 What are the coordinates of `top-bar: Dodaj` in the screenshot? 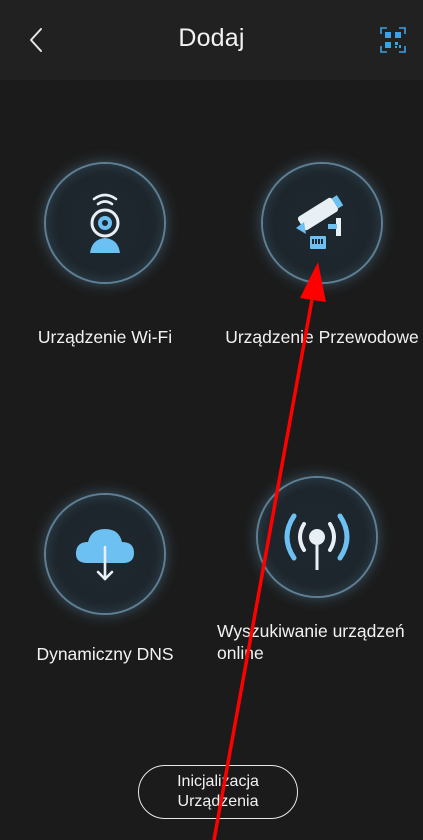 It's located at (211, 40).